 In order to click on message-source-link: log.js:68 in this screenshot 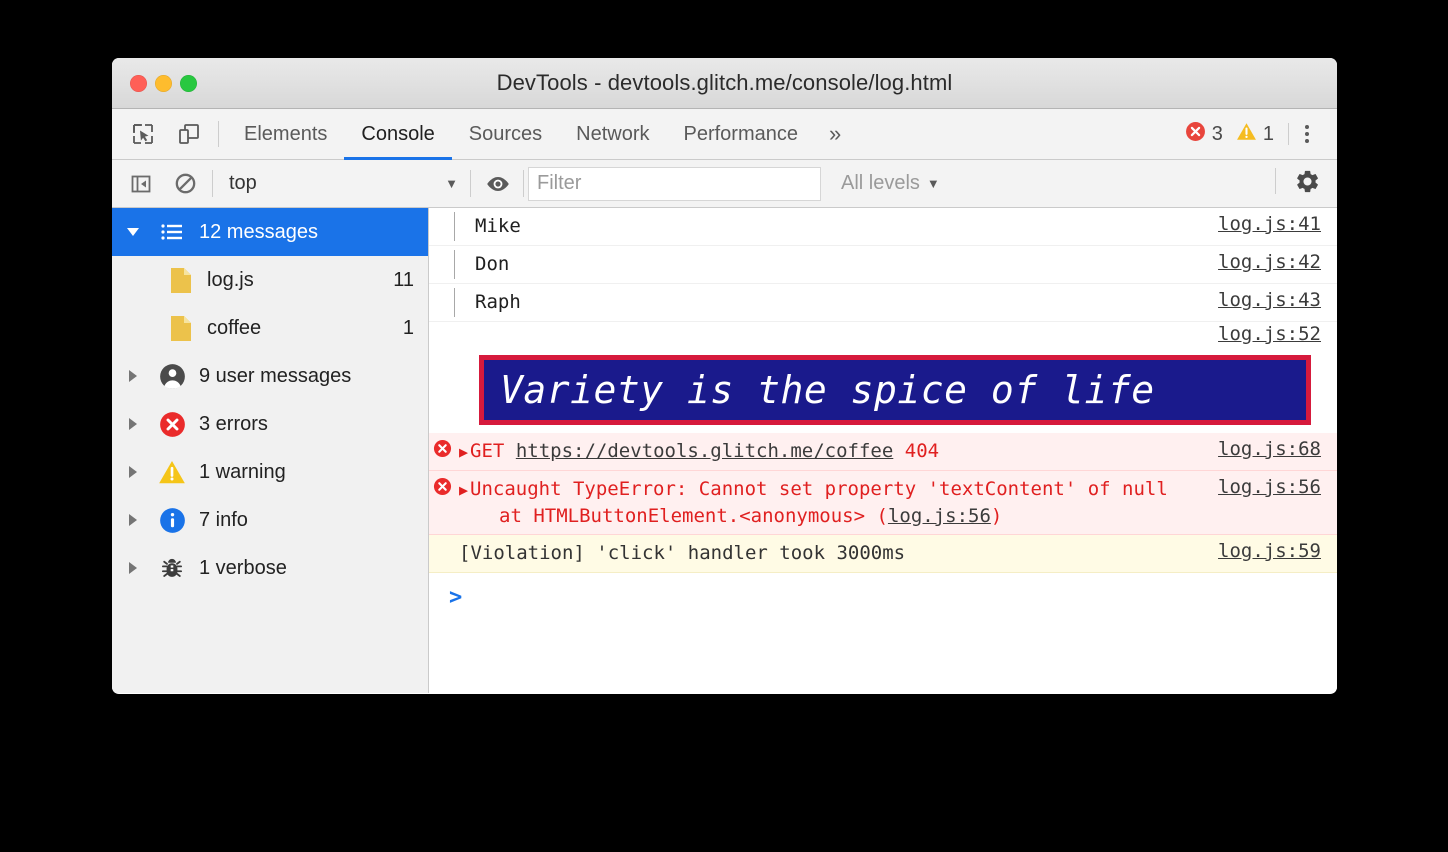, I will do `click(1270, 448)`.